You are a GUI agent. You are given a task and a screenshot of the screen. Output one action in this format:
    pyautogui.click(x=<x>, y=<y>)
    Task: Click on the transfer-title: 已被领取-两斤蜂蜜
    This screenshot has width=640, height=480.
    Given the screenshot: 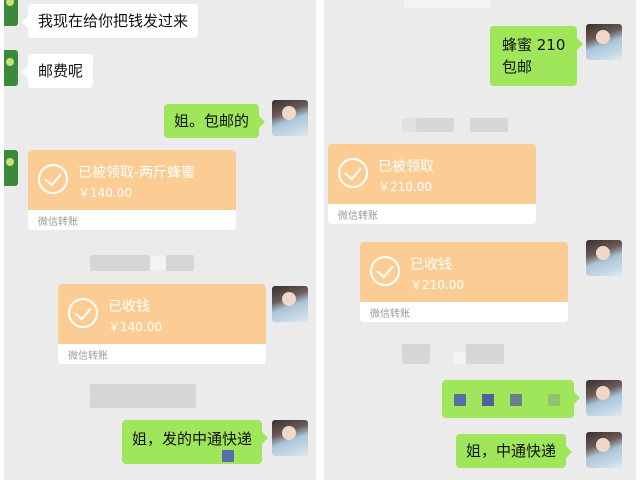 What is the action you would take?
    pyautogui.click(x=137, y=173)
    